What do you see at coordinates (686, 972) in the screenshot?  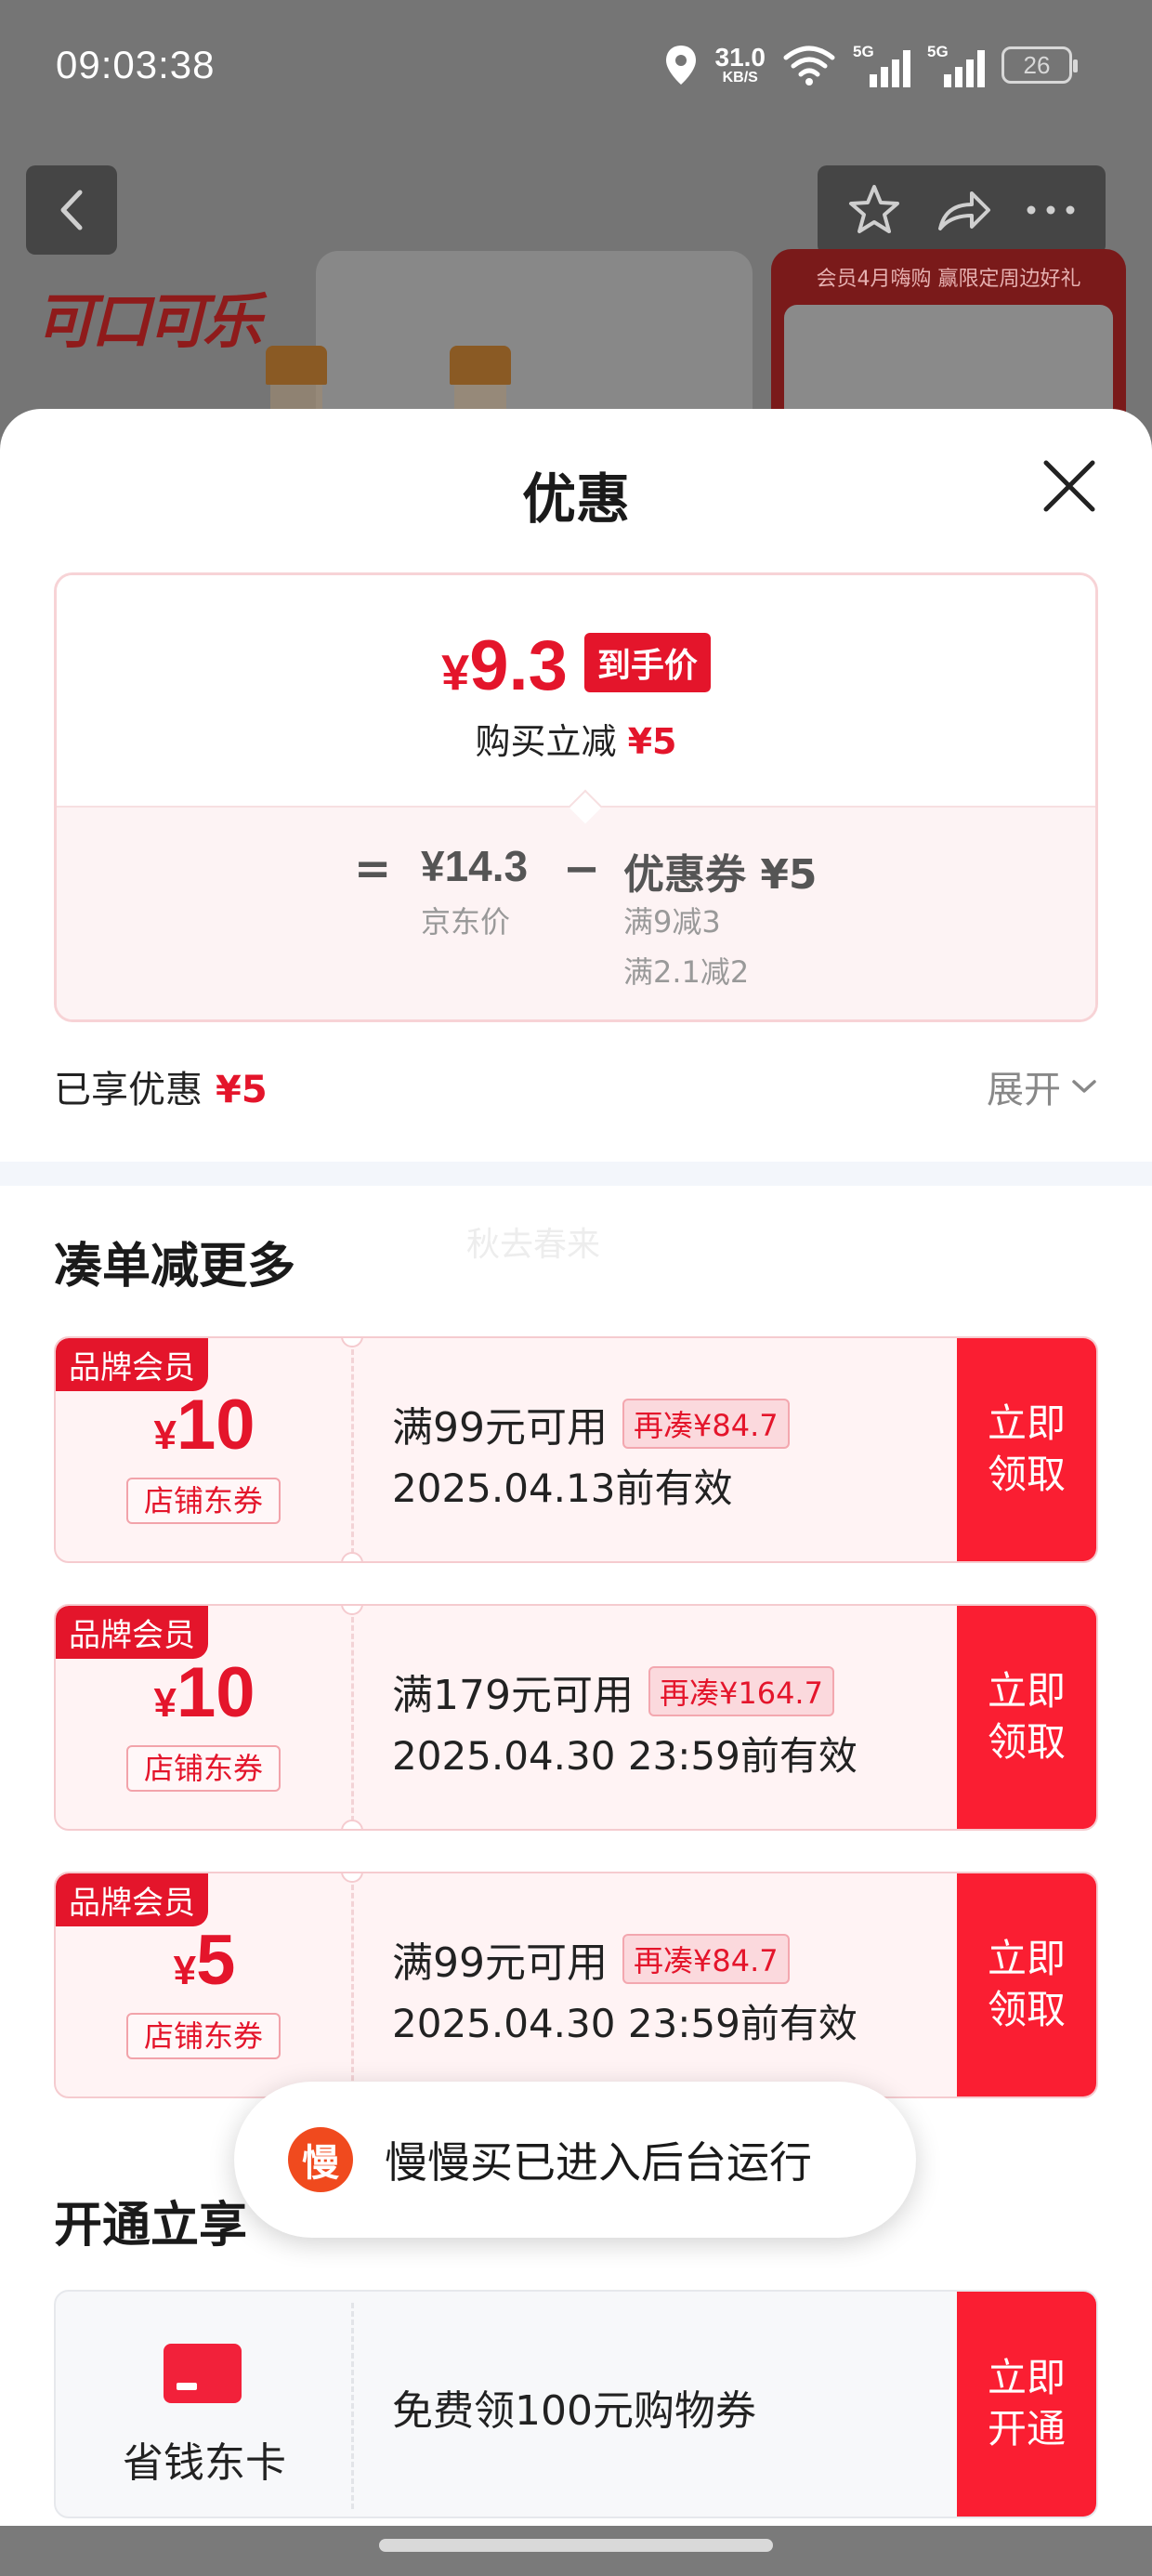 I see `coupon-rule: 满2.1减2` at bounding box center [686, 972].